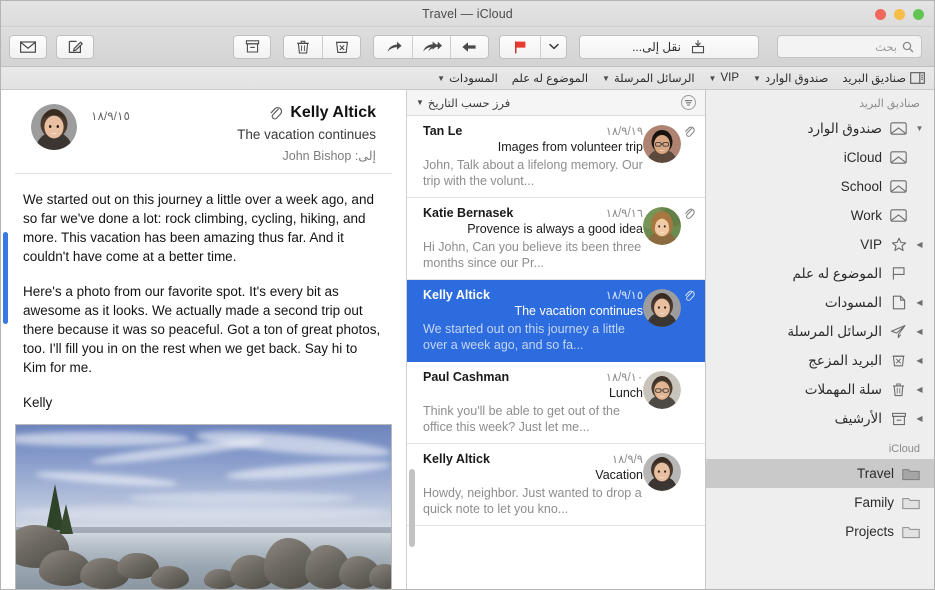 This screenshot has height=590, width=935. What do you see at coordinates (883, 78) in the screenshot?
I see `fav-mailboxes-toggle: صناديق البريد` at bounding box center [883, 78].